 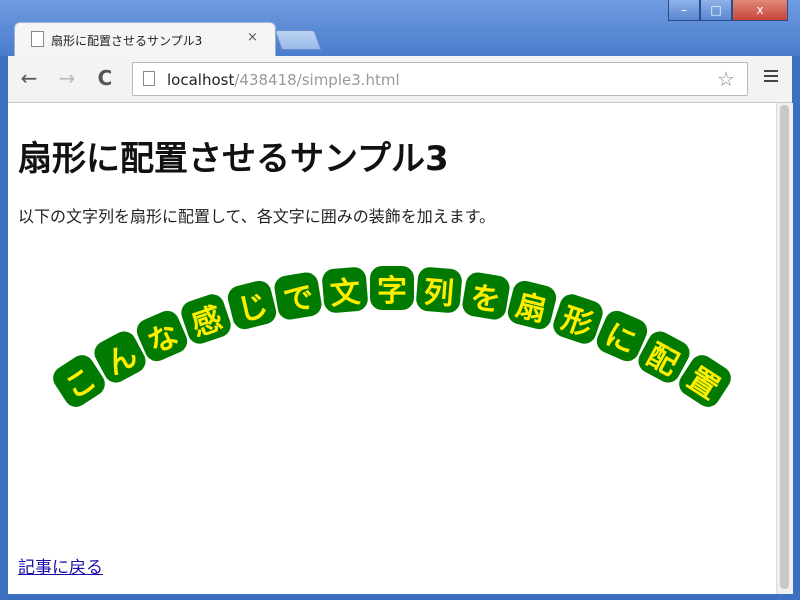 I want to click on tab-close-icon: ×, so click(x=252, y=37).